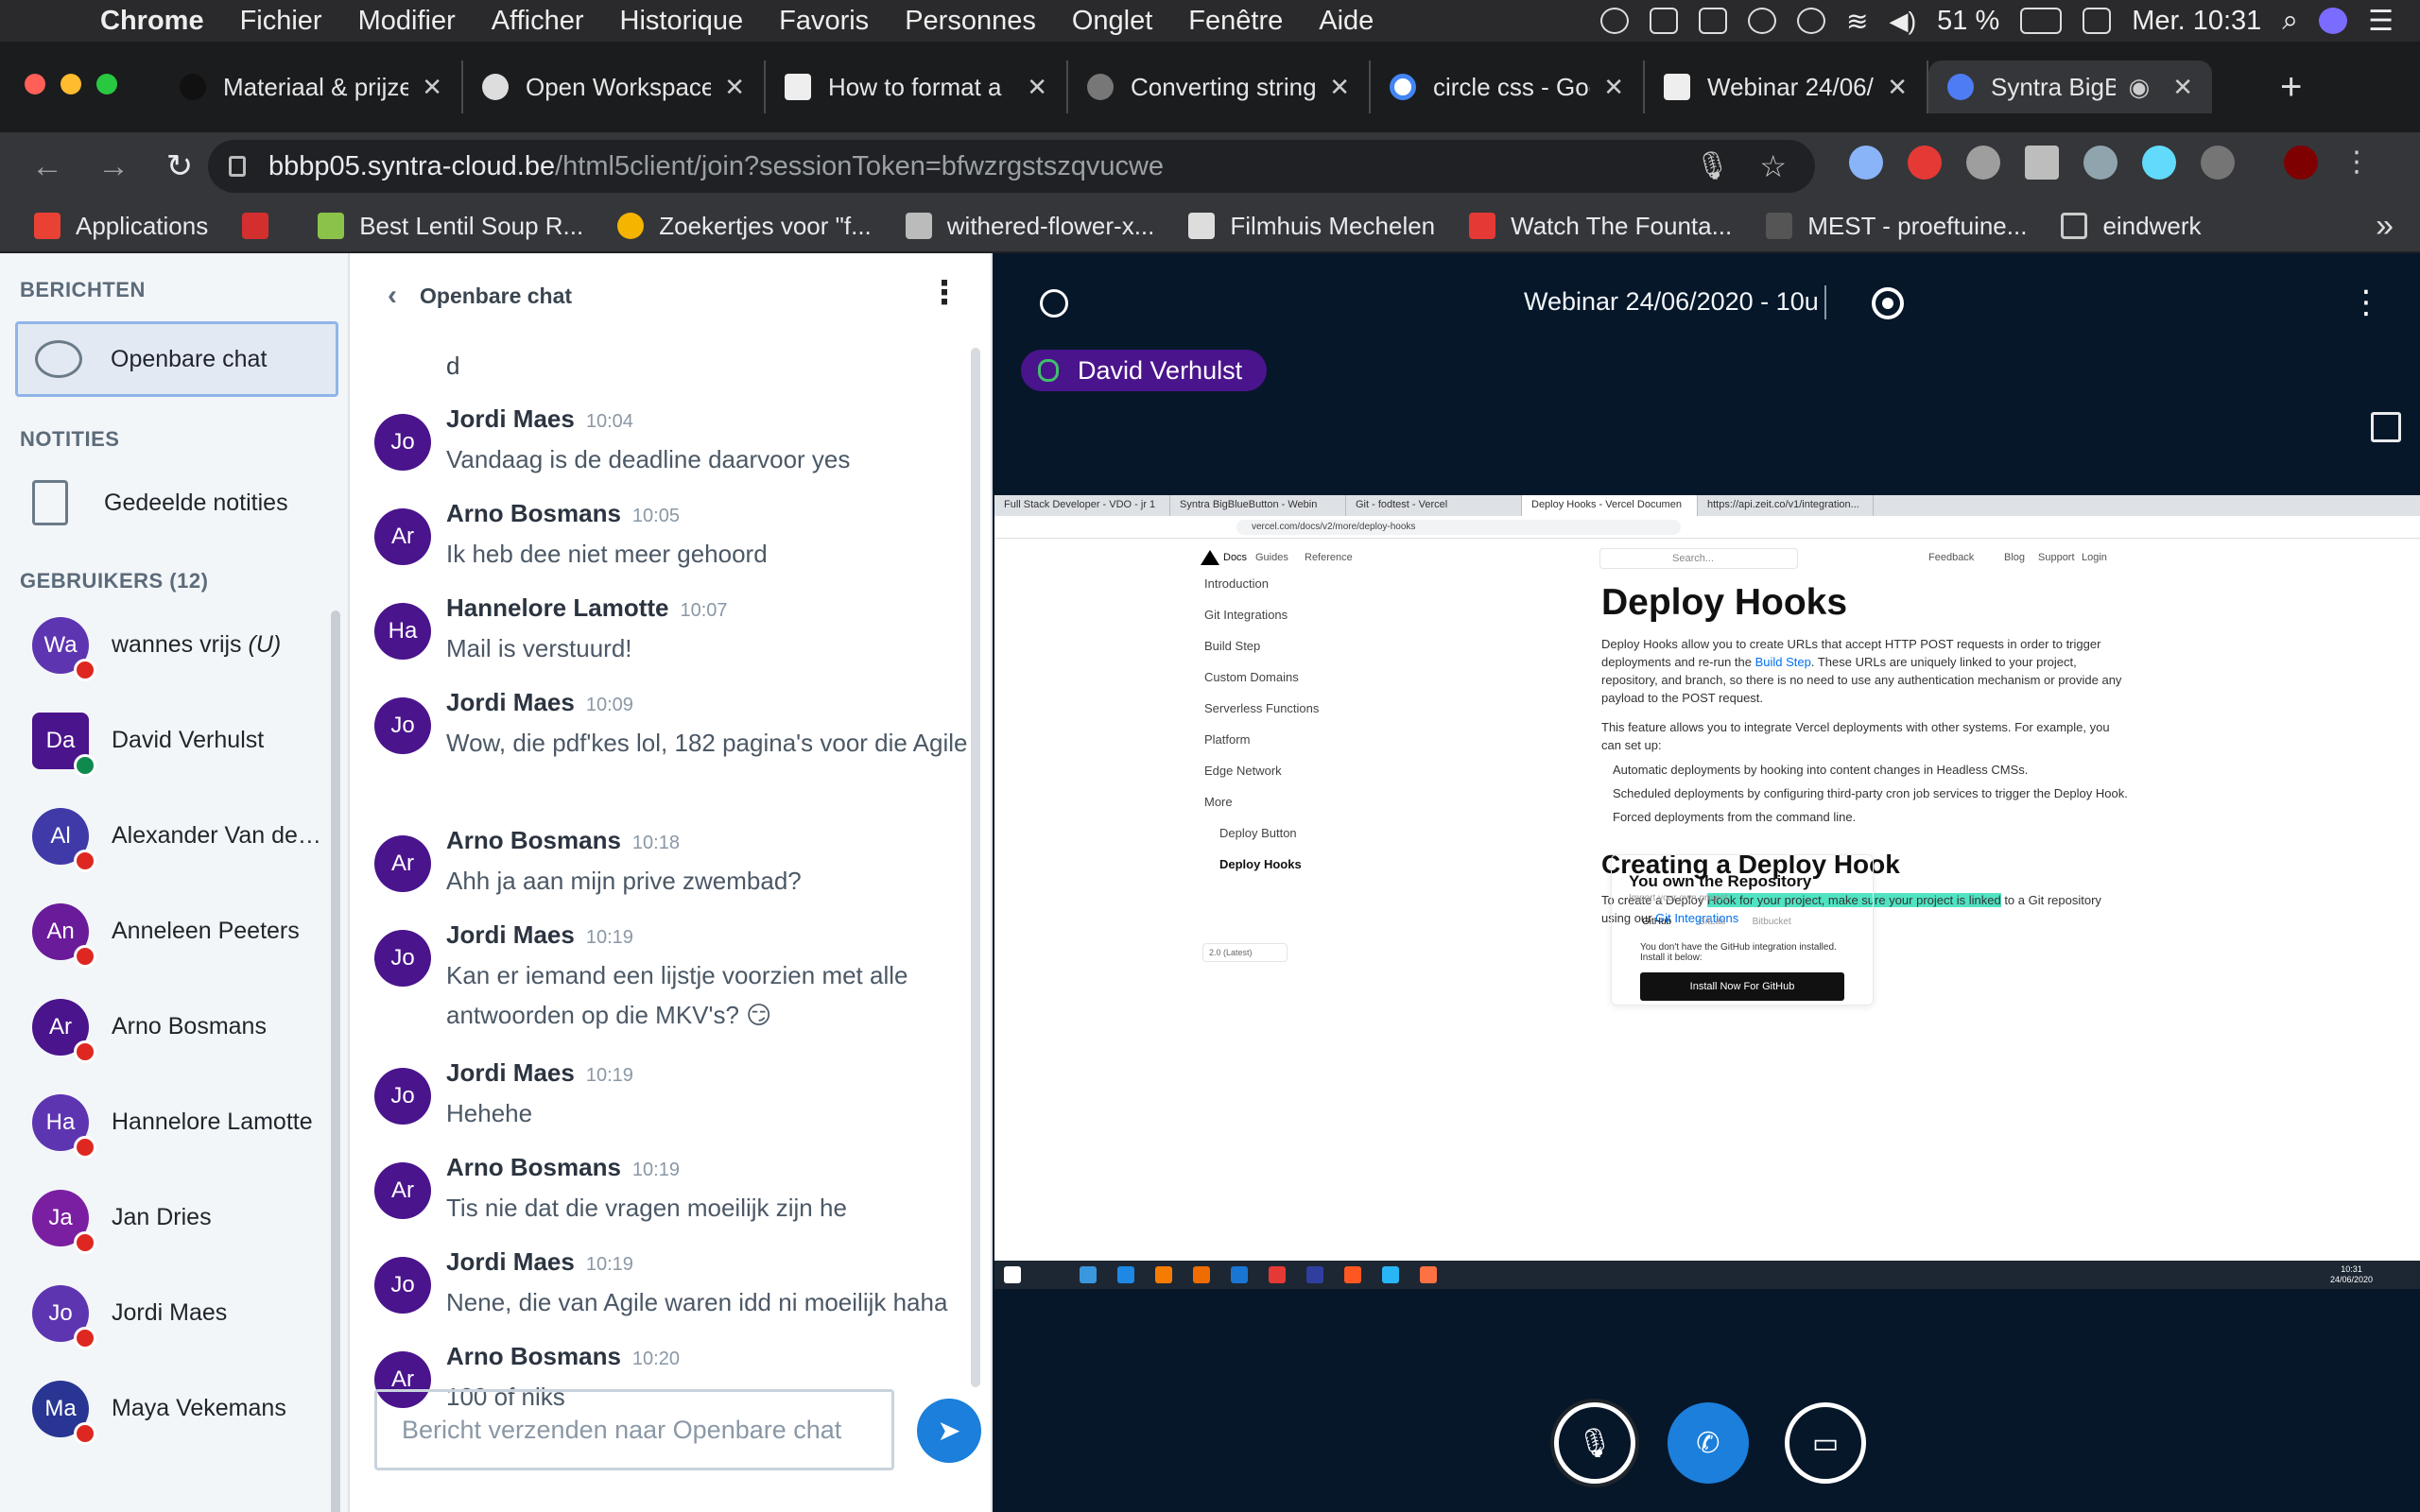  I want to click on leave-audio-button: ✆, so click(1708, 1443).